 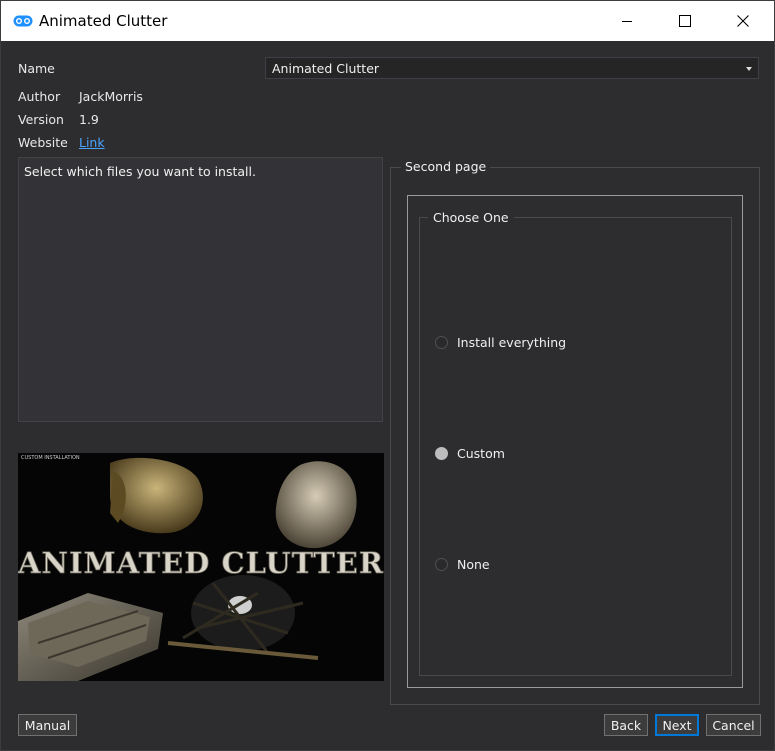 What do you see at coordinates (387, 21) in the screenshot?
I see `title-bar: Animated Clutter` at bounding box center [387, 21].